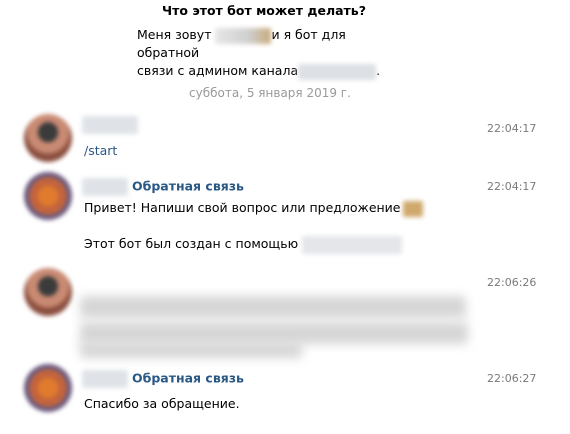 Image resolution: width=570 pixels, height=434 pixels. Describe the element at coordinates (512, 378) in the screenshot. I see `message-time: 22:06:27` at that location.